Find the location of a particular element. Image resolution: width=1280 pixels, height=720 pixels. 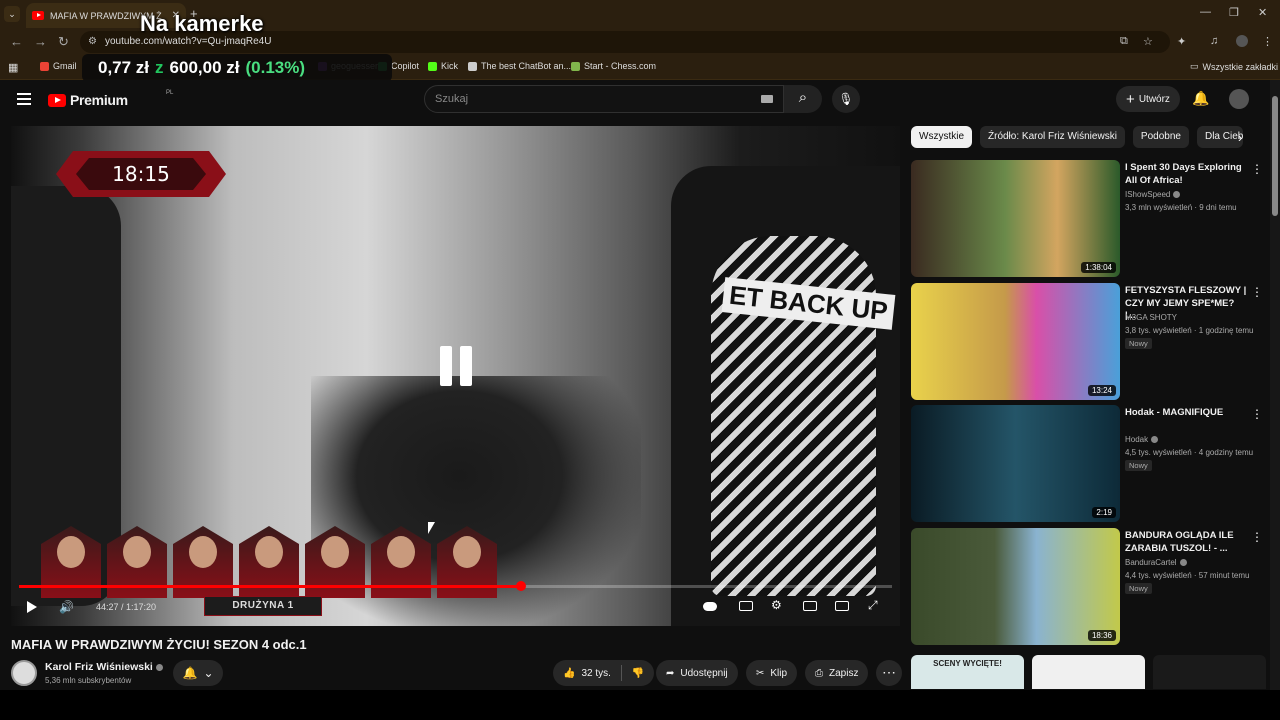

fullscreen-icon: ⤢ is located at coordinates (873, 605).